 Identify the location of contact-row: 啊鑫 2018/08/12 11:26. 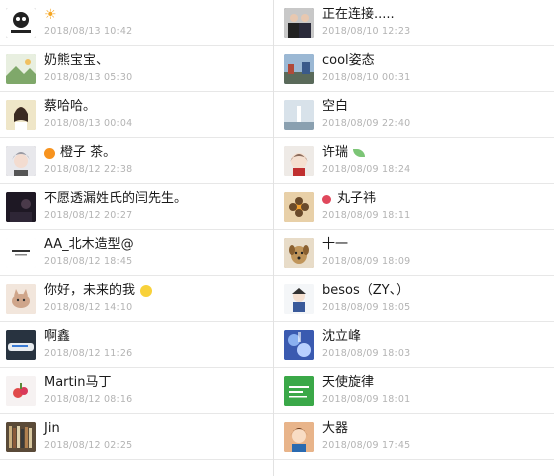
(136, 345).